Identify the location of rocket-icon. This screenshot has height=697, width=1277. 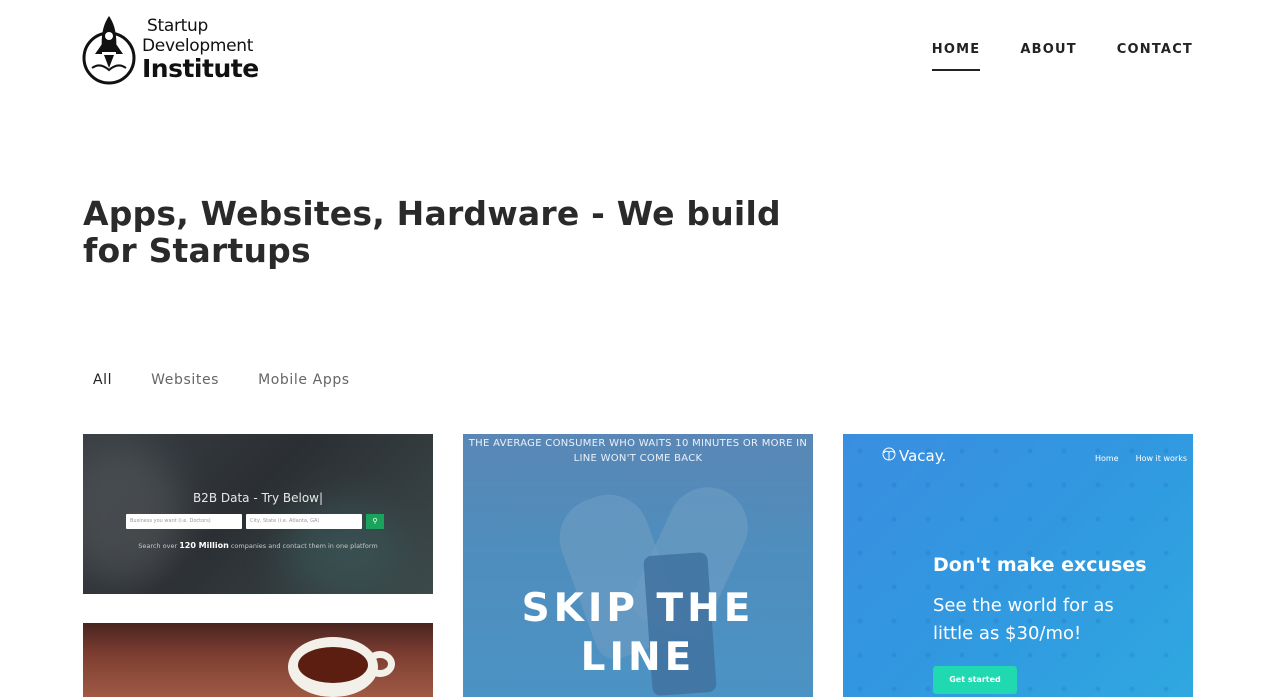
(109, 50).